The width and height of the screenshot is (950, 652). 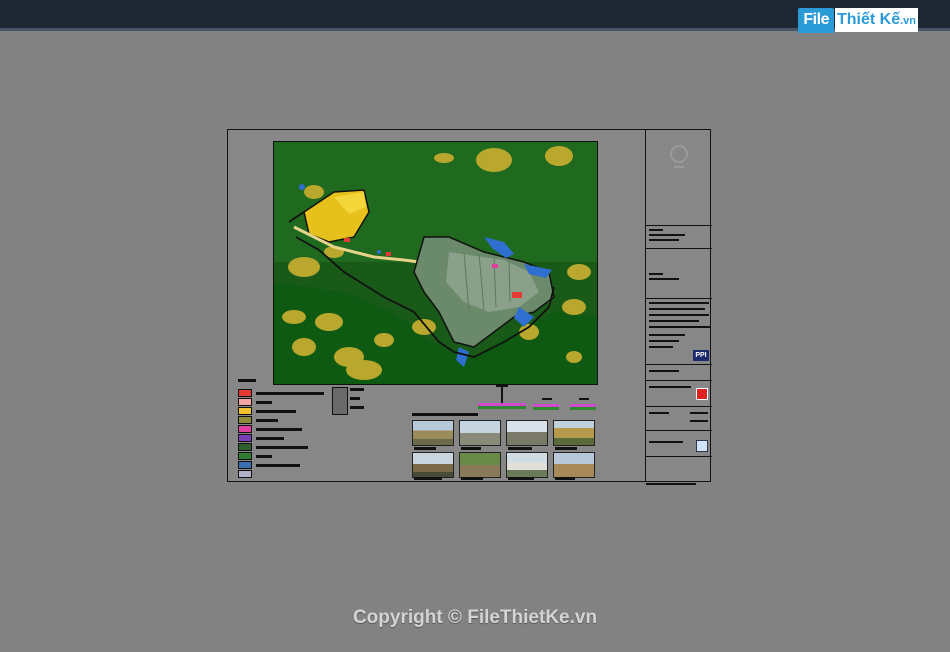 What do you see at coordinates (445, 414) in the screenshot?
I see `photo-section-title` at bounding box center [445, 414].